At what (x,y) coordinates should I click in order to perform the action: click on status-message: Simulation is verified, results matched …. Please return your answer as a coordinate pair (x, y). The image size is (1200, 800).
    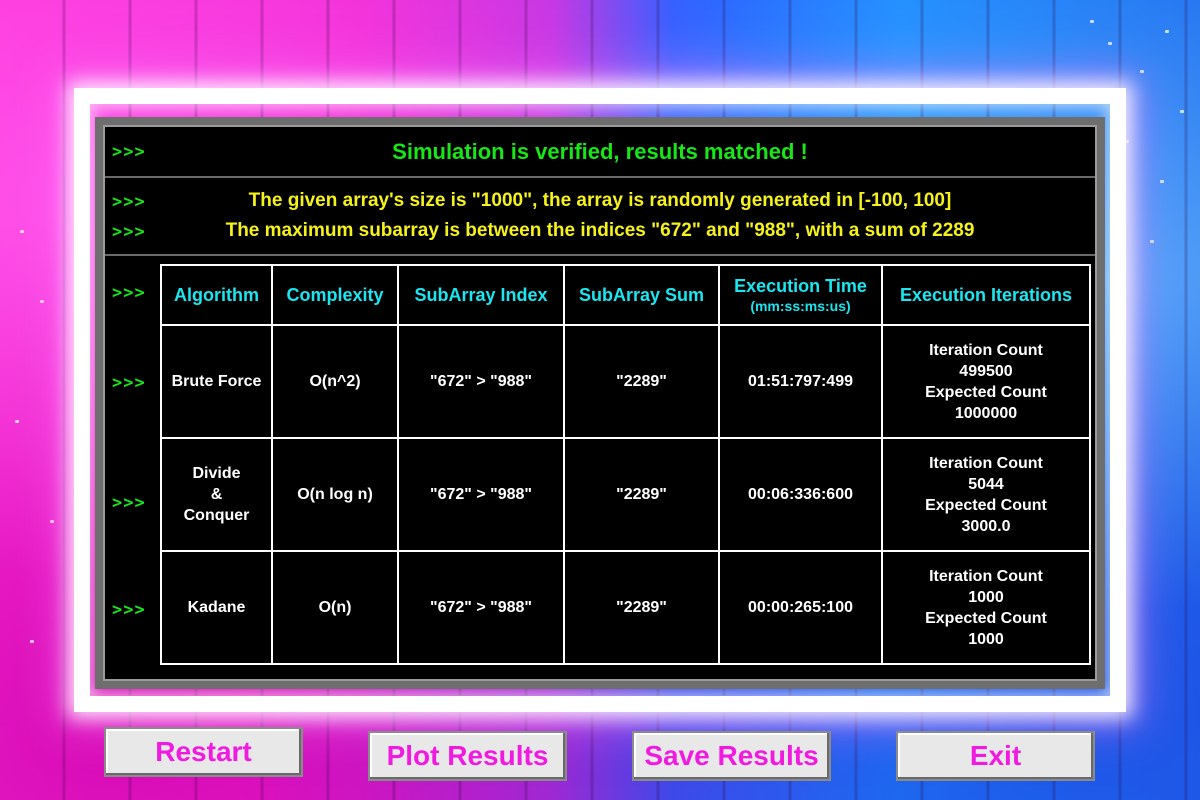
    Looking at the image, I should click on (600, 151).